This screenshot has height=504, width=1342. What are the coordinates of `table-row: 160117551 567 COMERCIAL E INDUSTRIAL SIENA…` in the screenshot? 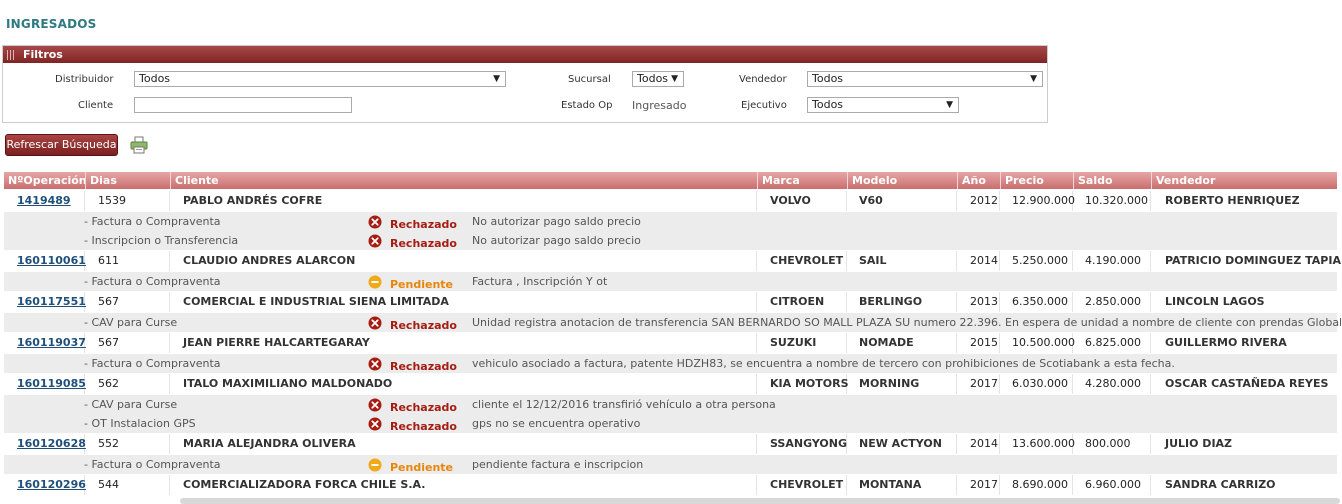 It's located at (670, 302).